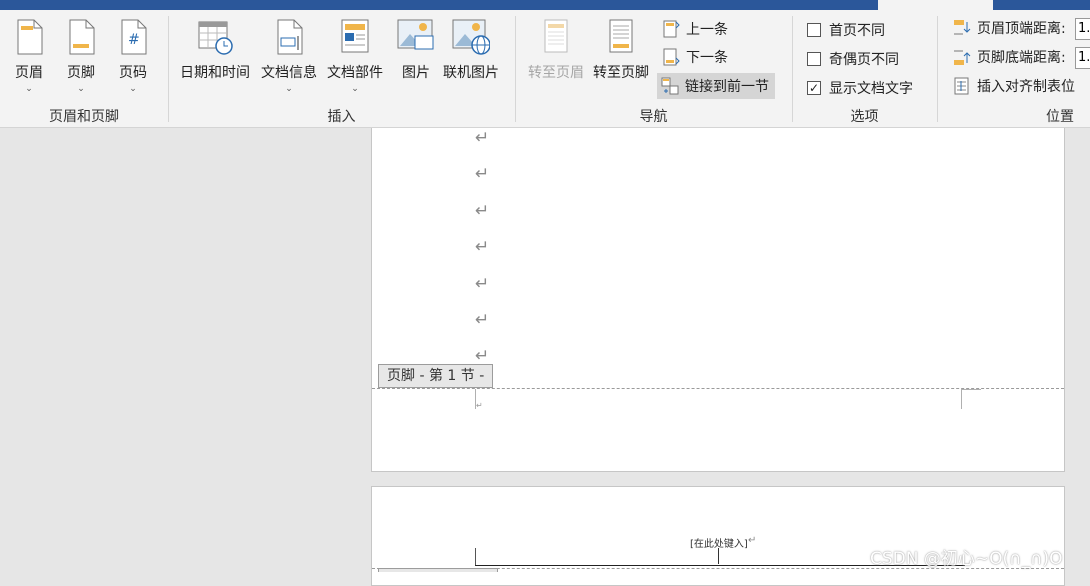  Describe the element at coordinates (671, 57) in the screenshot. I see `next-section-icon` at that location.